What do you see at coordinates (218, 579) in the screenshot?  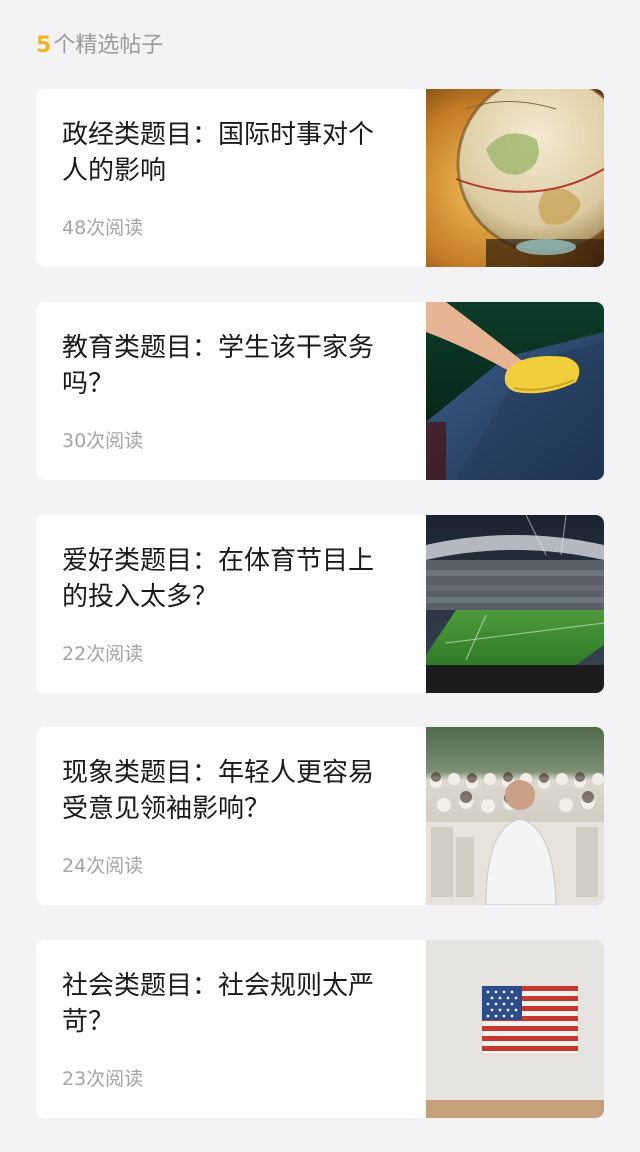 I see `post-title: 爱好类题目：在体育节目上的投入太多？` at bounding box center [218, 579].